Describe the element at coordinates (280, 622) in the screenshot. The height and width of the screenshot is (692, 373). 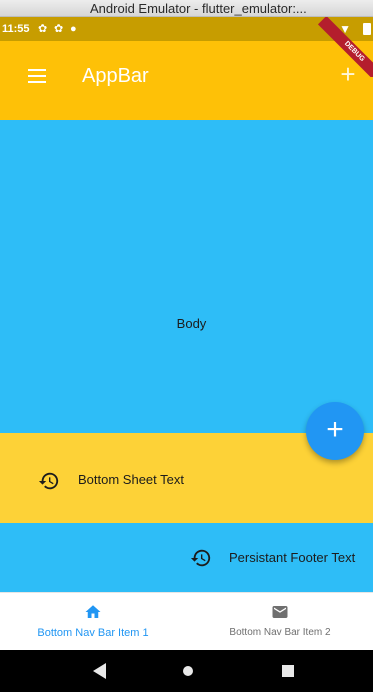
I see `bottom-nav-item-2: Bottom Nav Bar Item 2` at that location.